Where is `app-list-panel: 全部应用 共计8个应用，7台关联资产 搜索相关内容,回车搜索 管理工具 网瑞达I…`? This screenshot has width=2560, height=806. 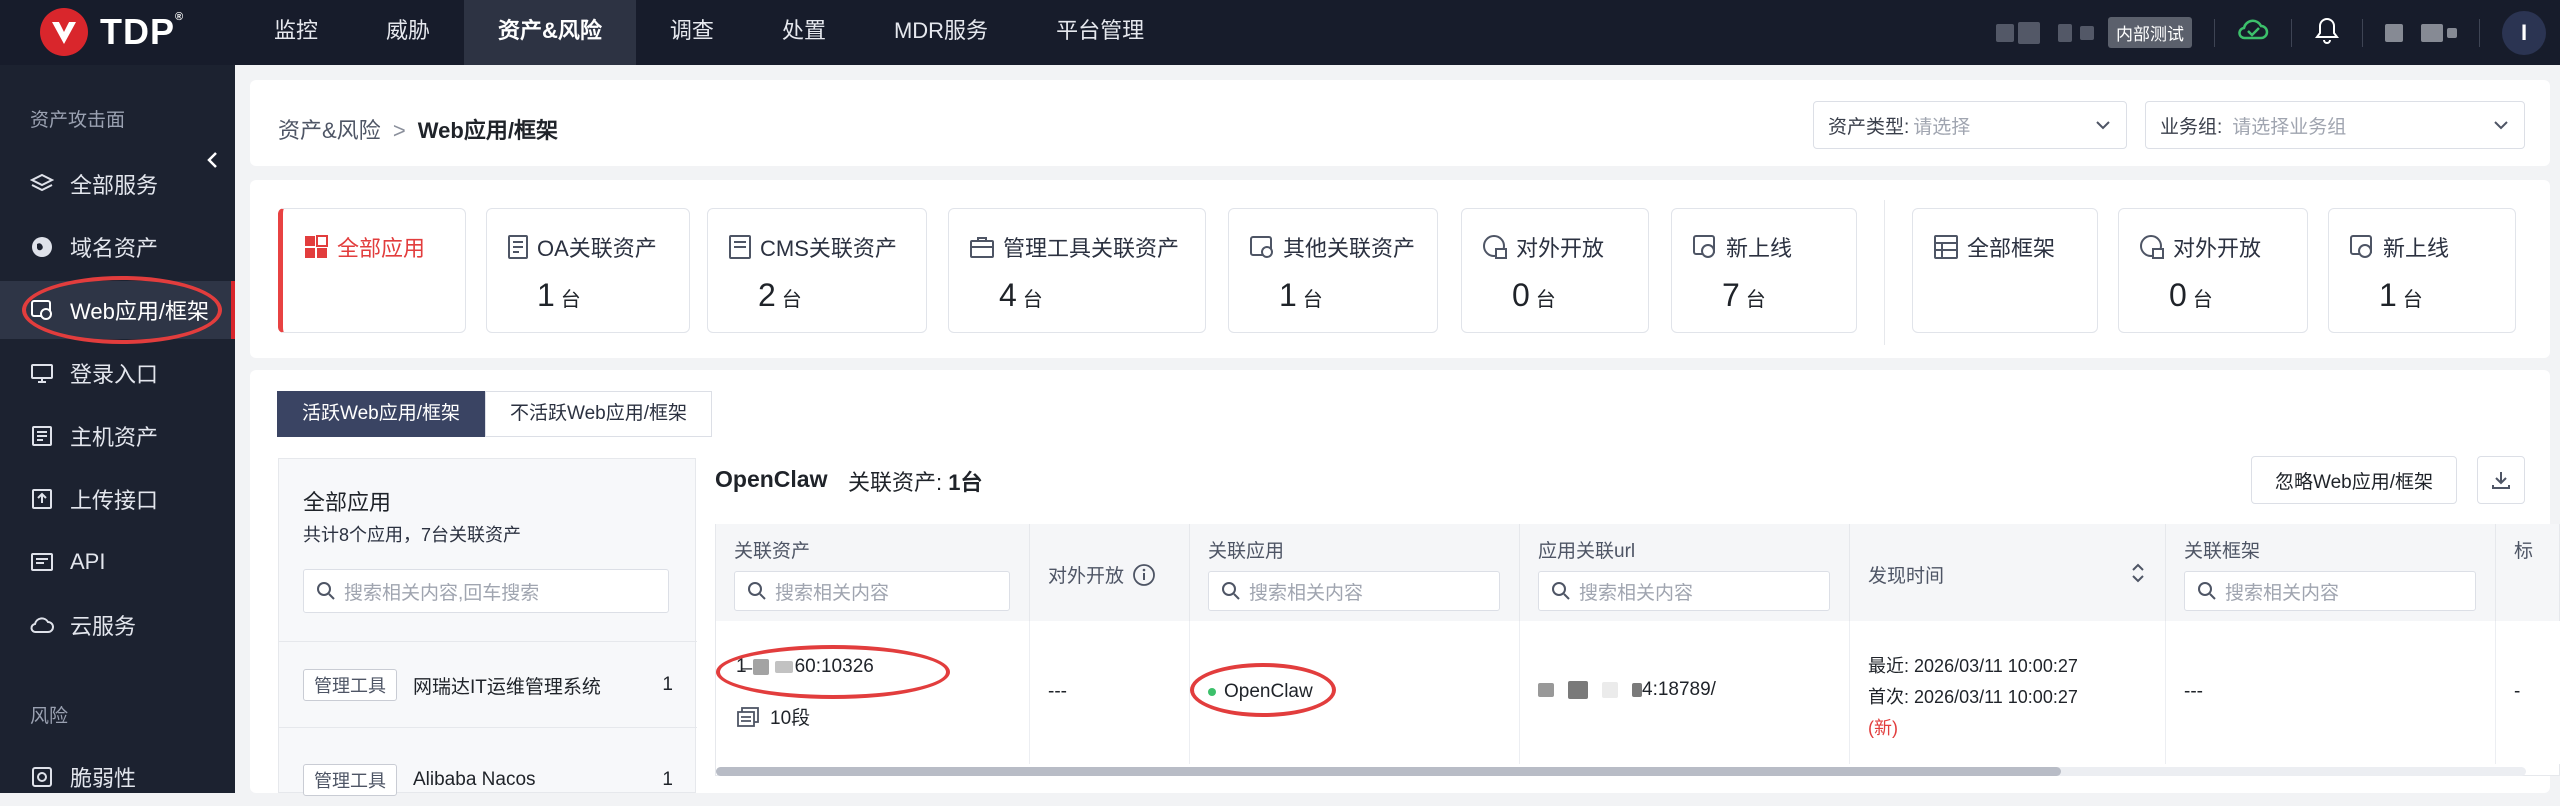 app-list-panel: 全部应用 共计8个应用，7台关联资产 搜索相关内容,回车搜索 管理工具 网瑞达I… is located at coordinates (487, 627).